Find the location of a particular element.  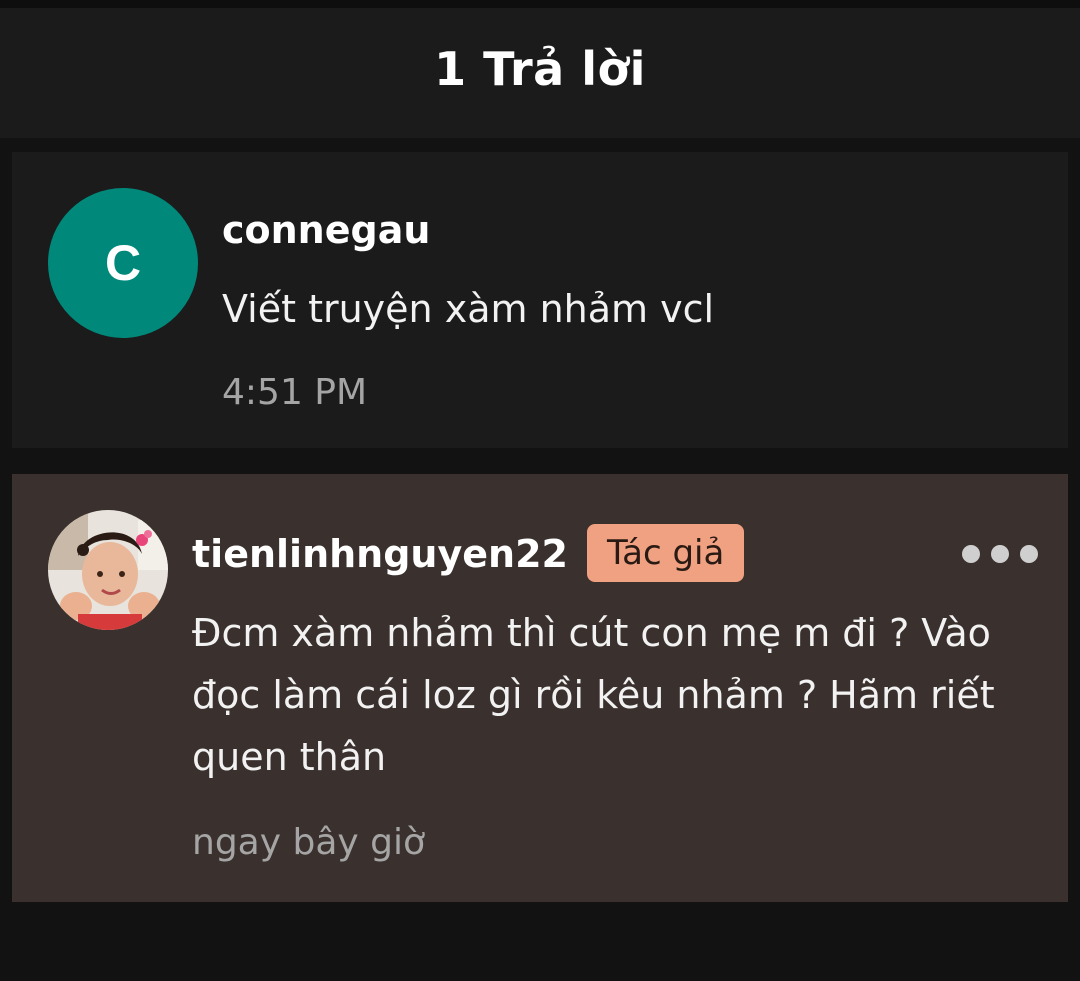

replies-header: 1 Trả lời is located at coordinates (540, 73).